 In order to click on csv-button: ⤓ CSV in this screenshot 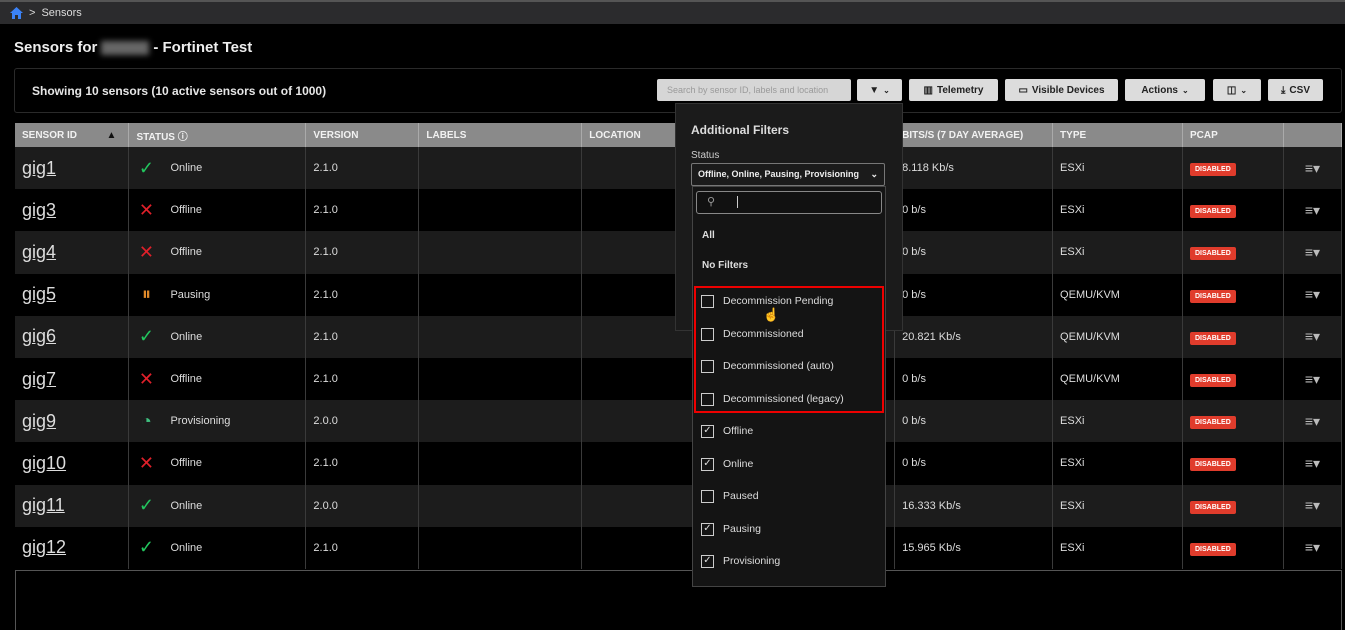, I will do `click(1295, 90)`.